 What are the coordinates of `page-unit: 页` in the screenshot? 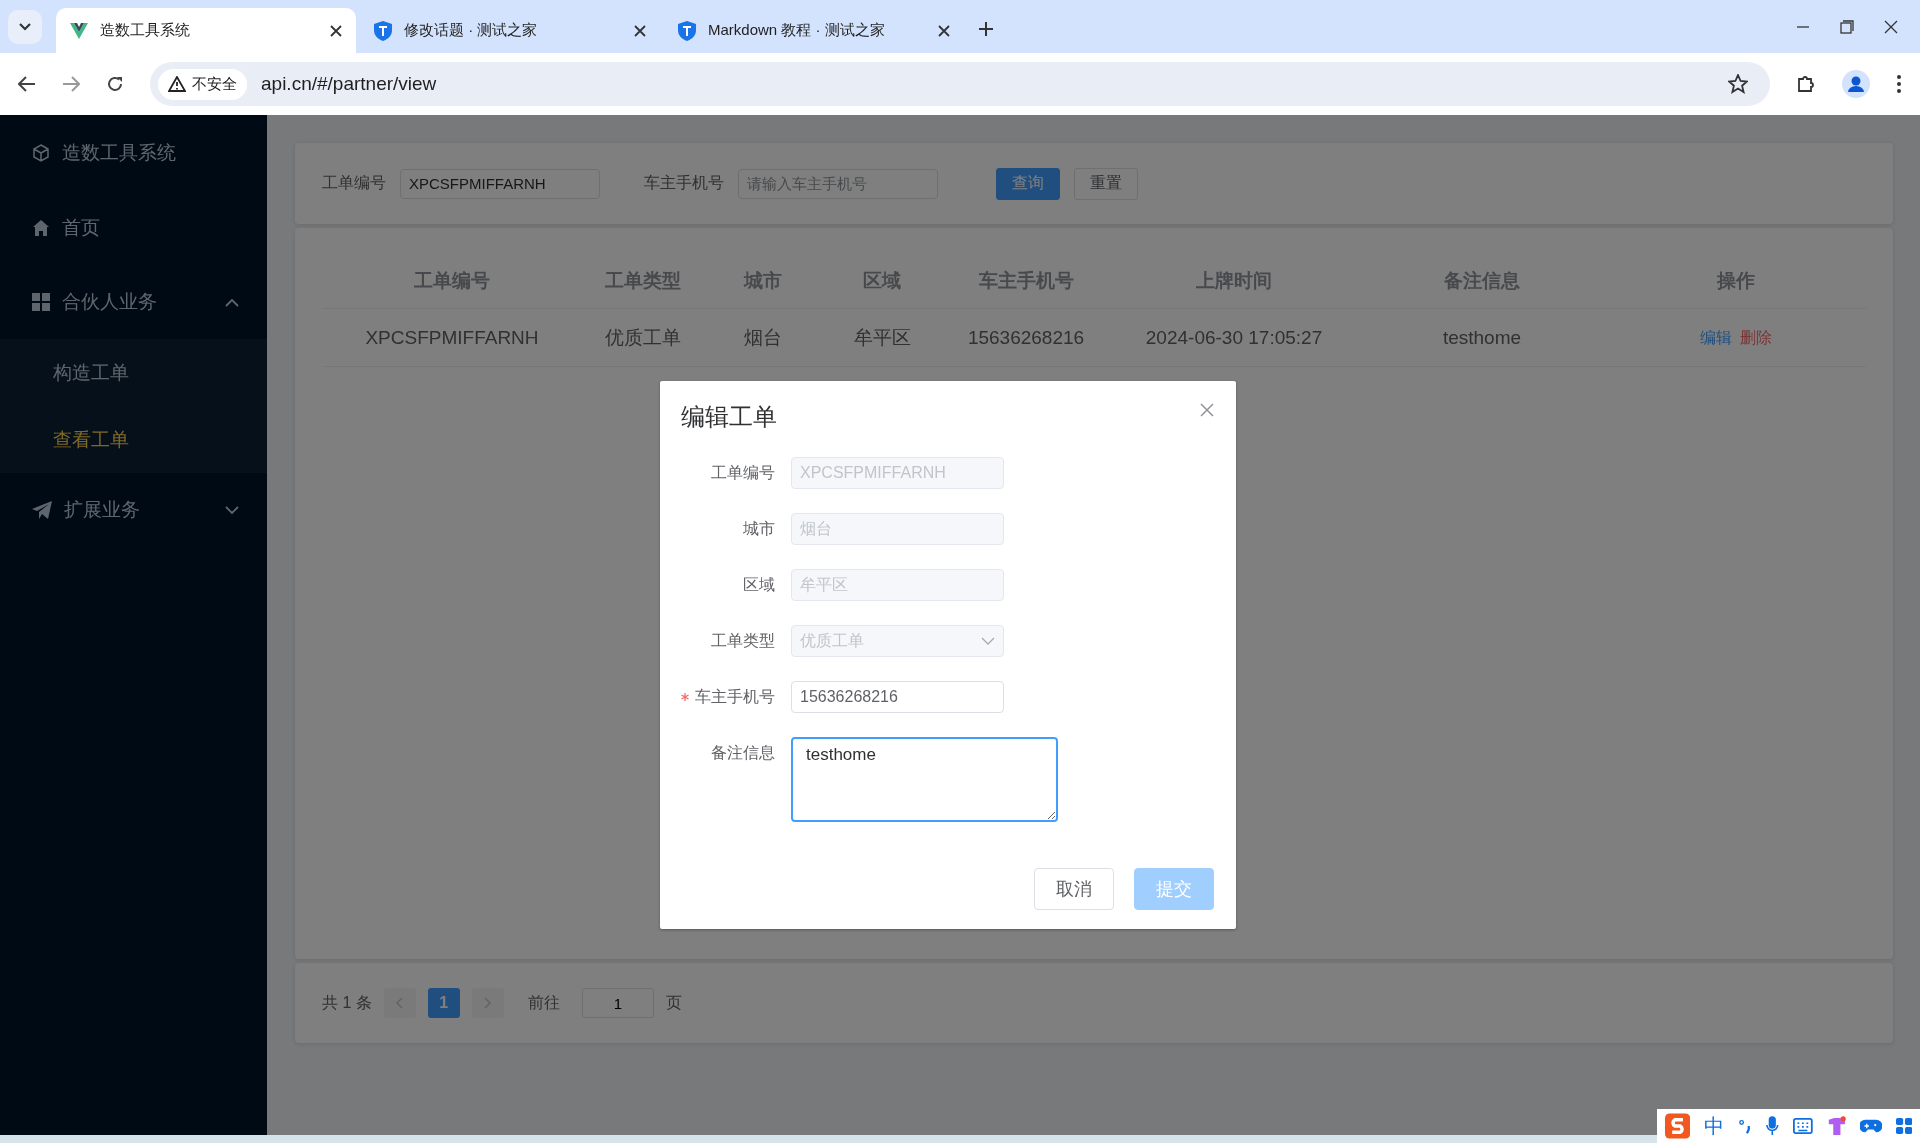 It's located at (673, 1002).